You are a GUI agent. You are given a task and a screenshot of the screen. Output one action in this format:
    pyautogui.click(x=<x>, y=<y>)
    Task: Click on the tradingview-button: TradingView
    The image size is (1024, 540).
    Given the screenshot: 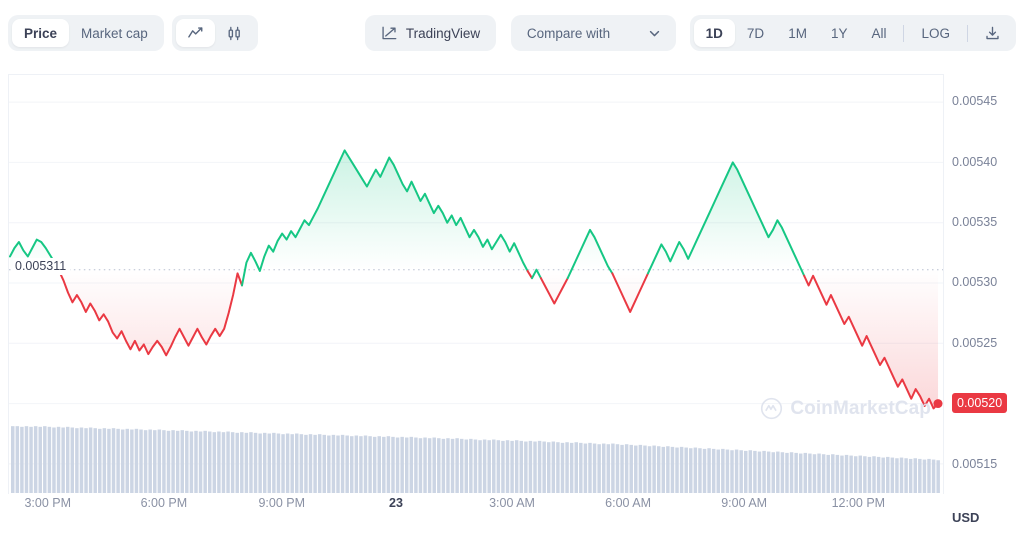 What is the action you would take?
    pyautogui.click(x=430, y=33)
    